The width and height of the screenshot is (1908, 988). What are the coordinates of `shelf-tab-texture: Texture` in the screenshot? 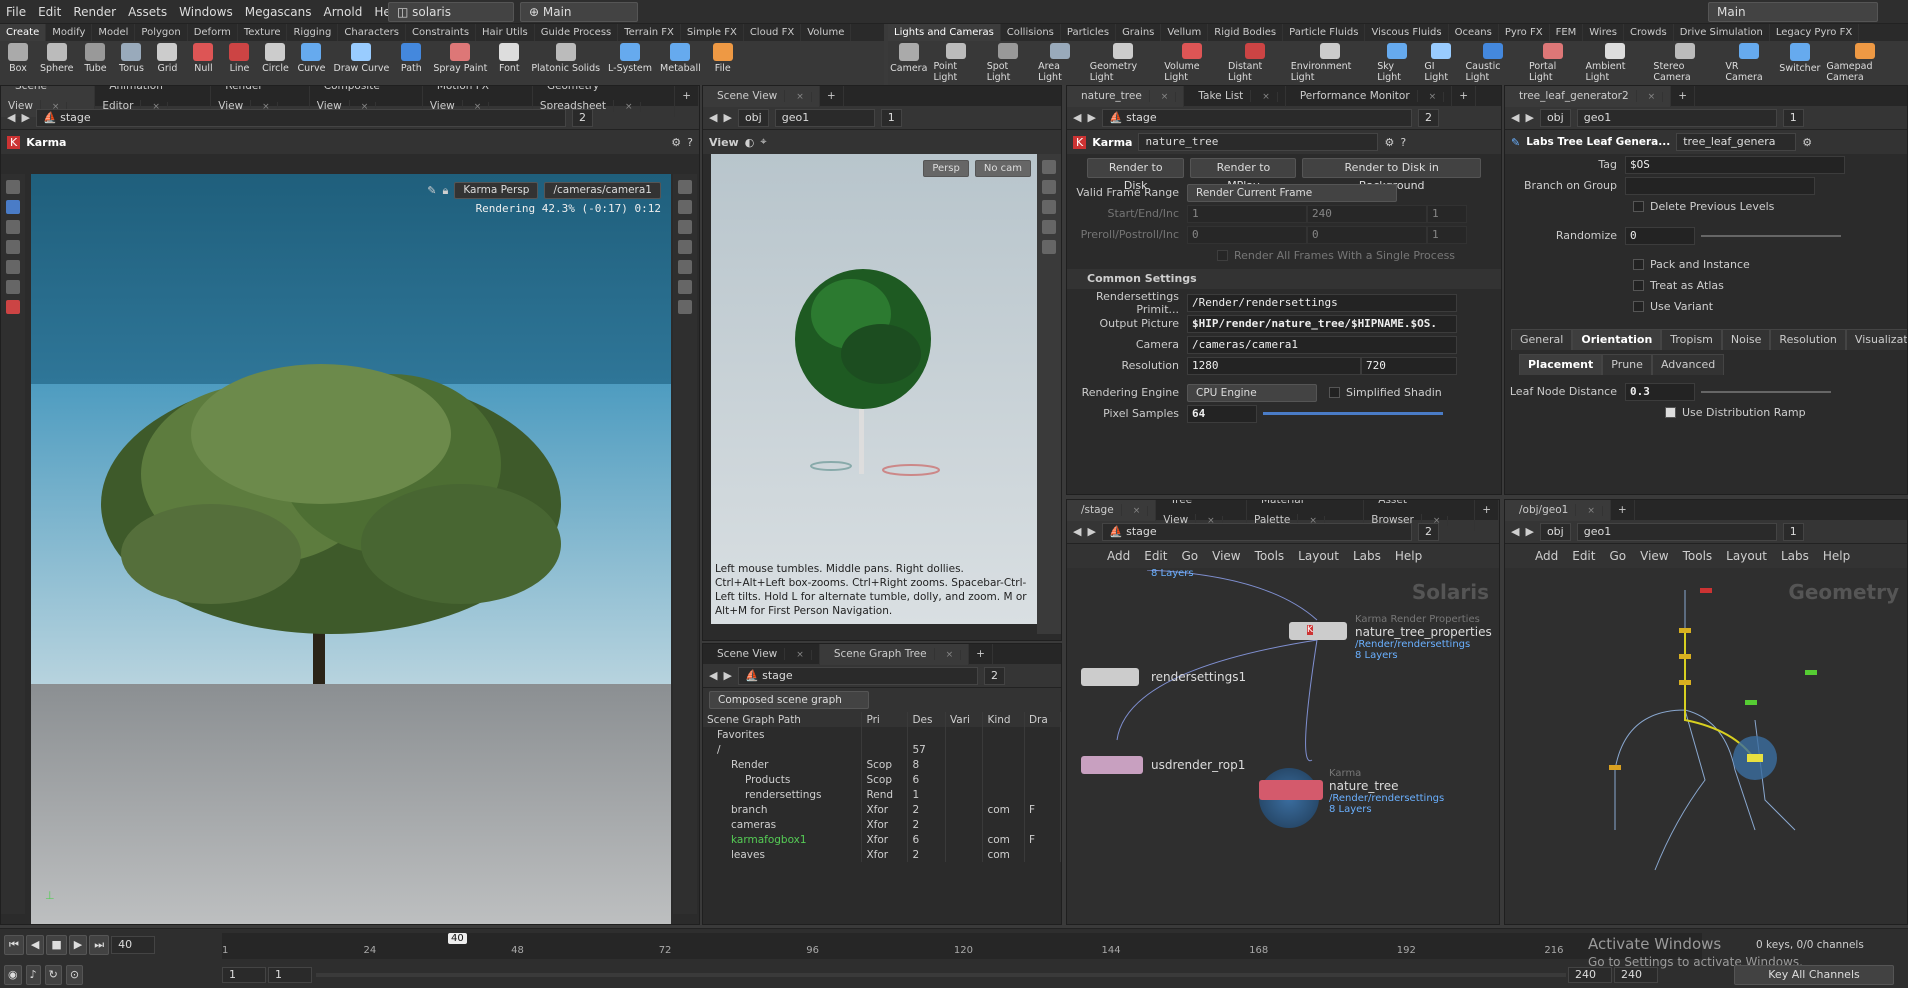 It's located at (263, 32).